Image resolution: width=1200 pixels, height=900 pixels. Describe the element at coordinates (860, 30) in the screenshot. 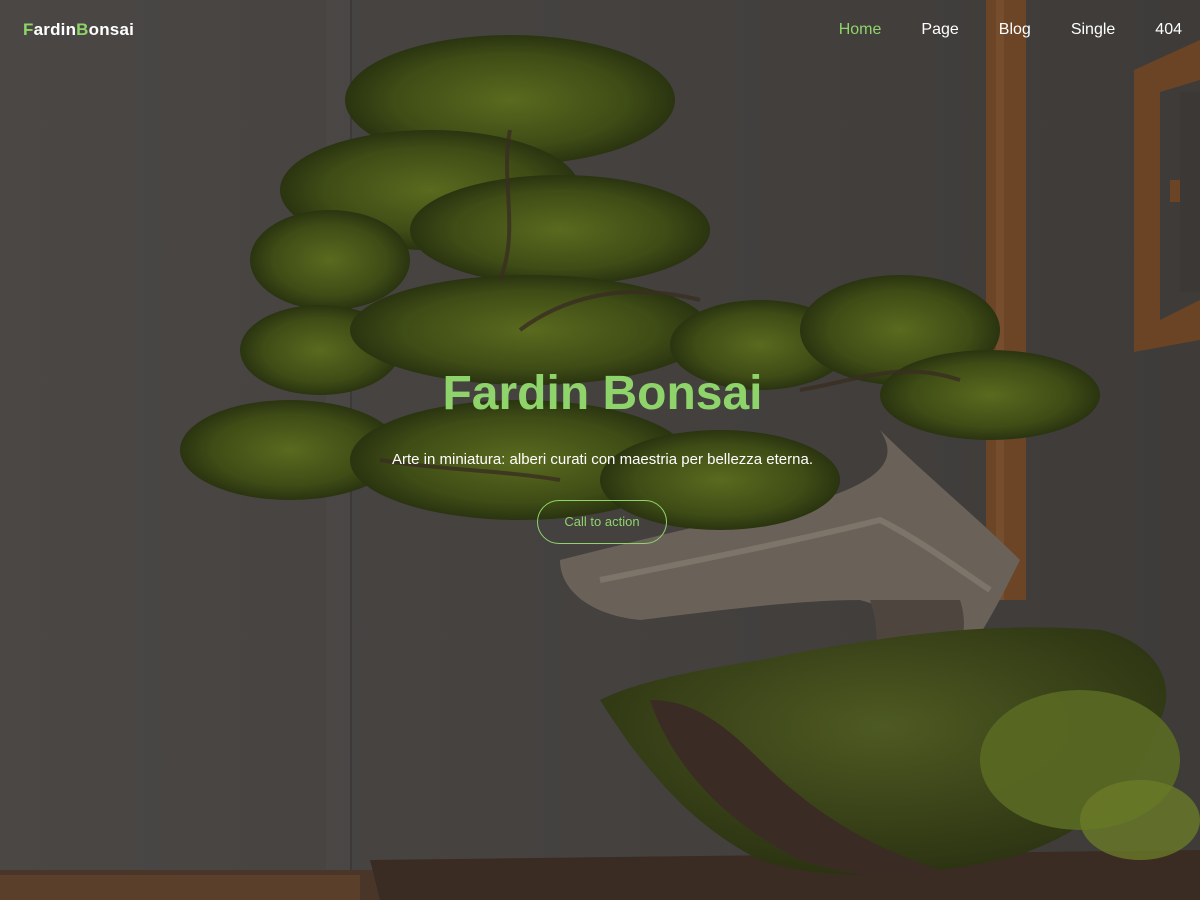

I see `nav-item-home: Home` at that location.